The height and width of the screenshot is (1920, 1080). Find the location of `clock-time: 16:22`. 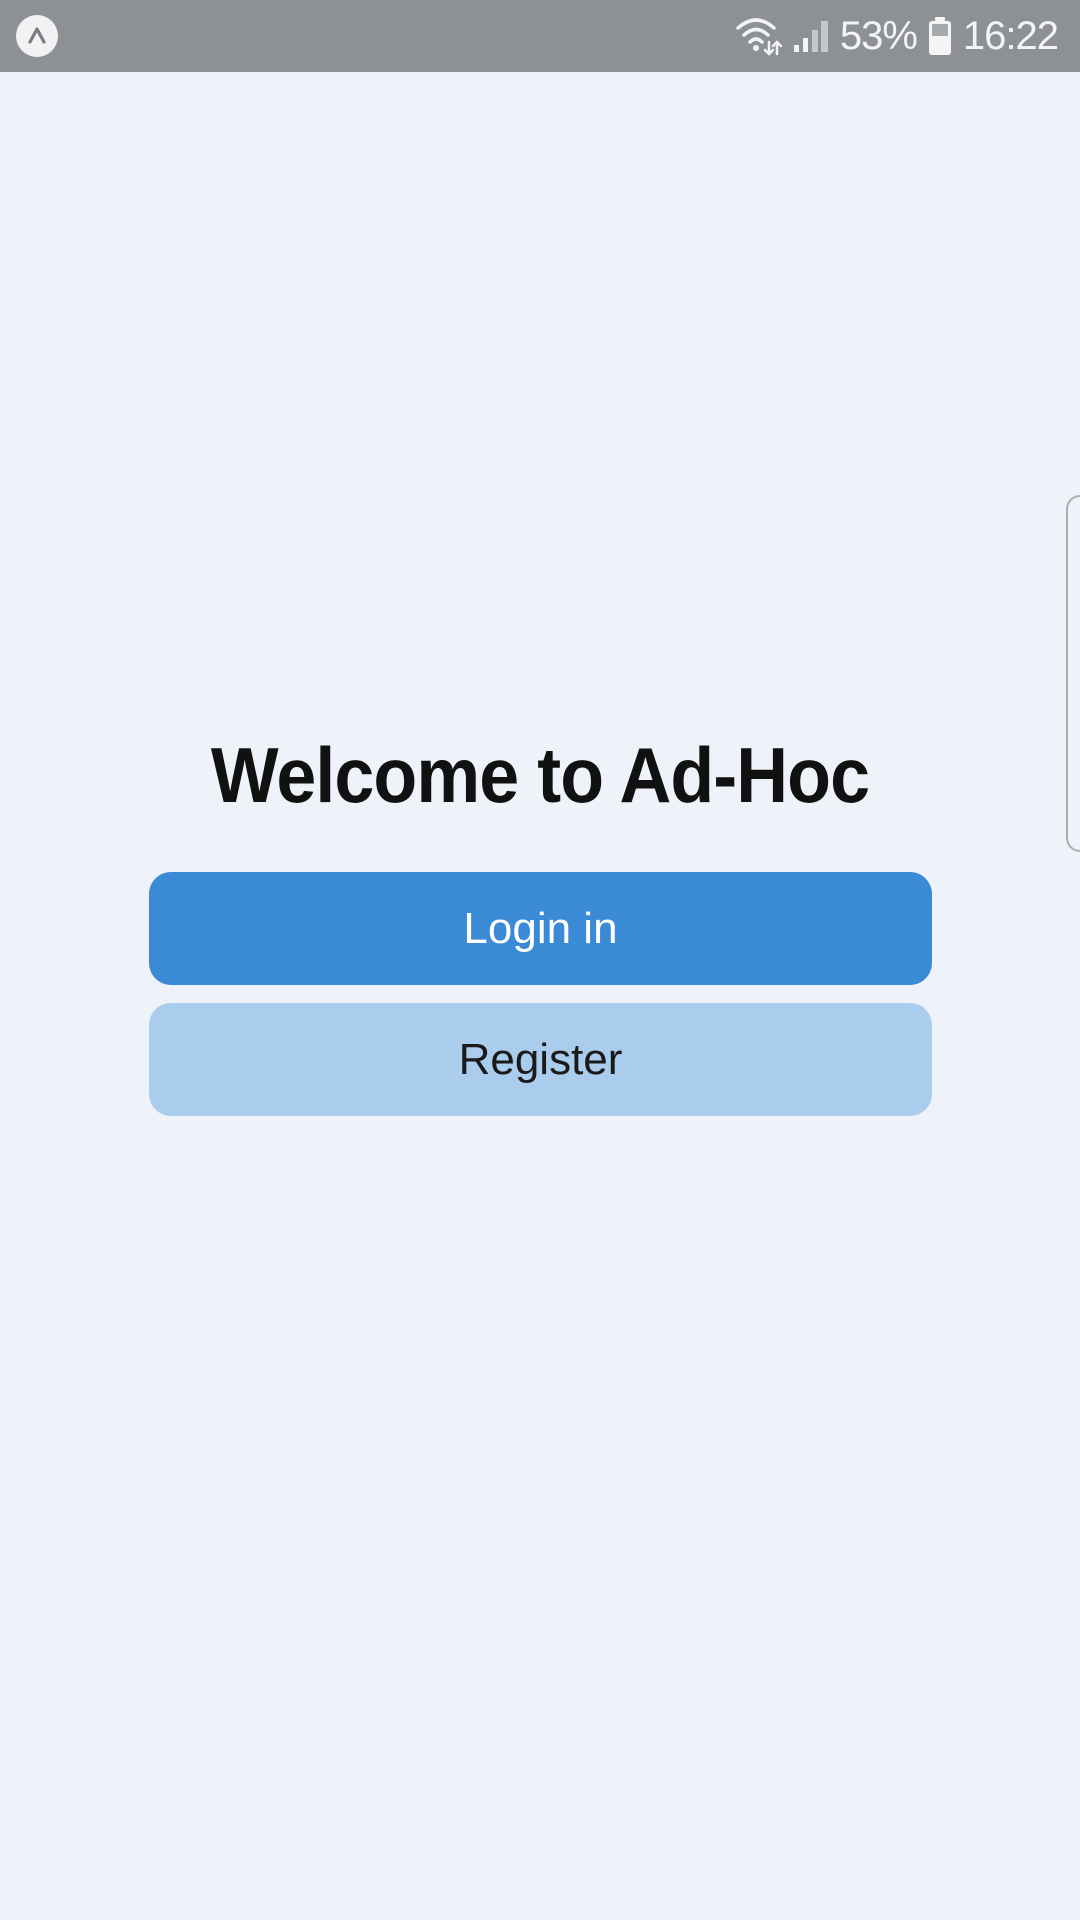

clock-time: 16:22 is located at coordinates (1010, 35).